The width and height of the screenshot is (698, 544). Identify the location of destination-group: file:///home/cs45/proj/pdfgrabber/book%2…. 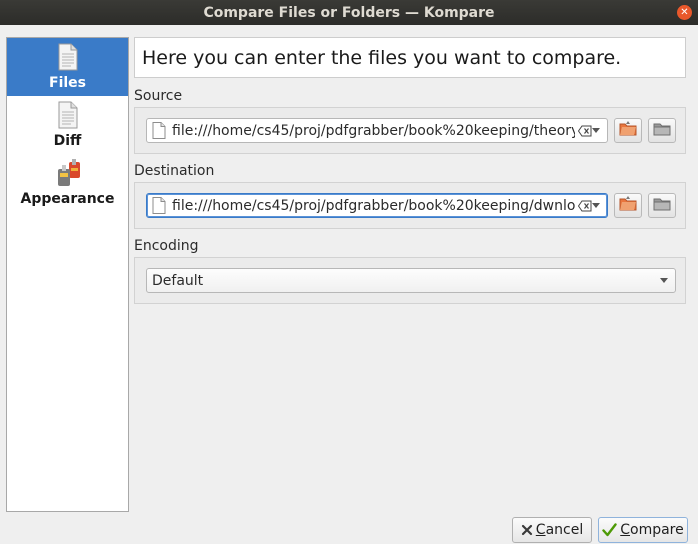
(410, 205).